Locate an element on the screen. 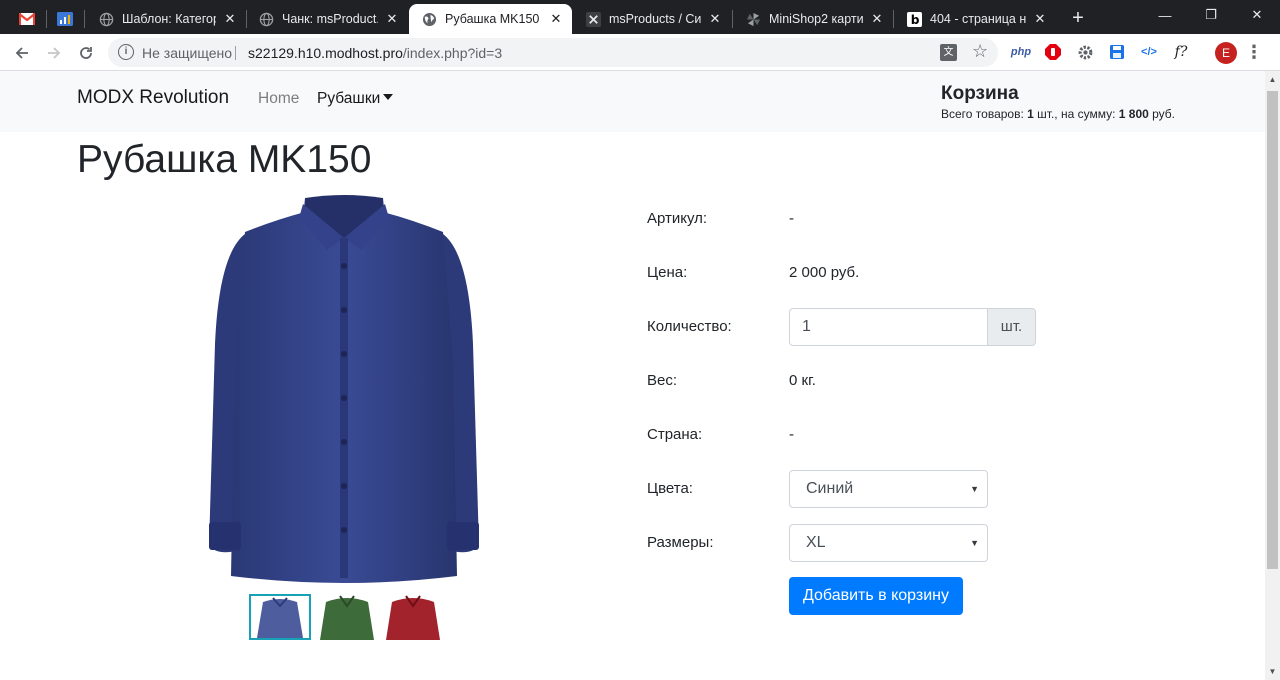 The width and height of the screenshot is (1280, 680). tab-msproducts: msProducts / Син ✕ is located at coordinates (652, 19).